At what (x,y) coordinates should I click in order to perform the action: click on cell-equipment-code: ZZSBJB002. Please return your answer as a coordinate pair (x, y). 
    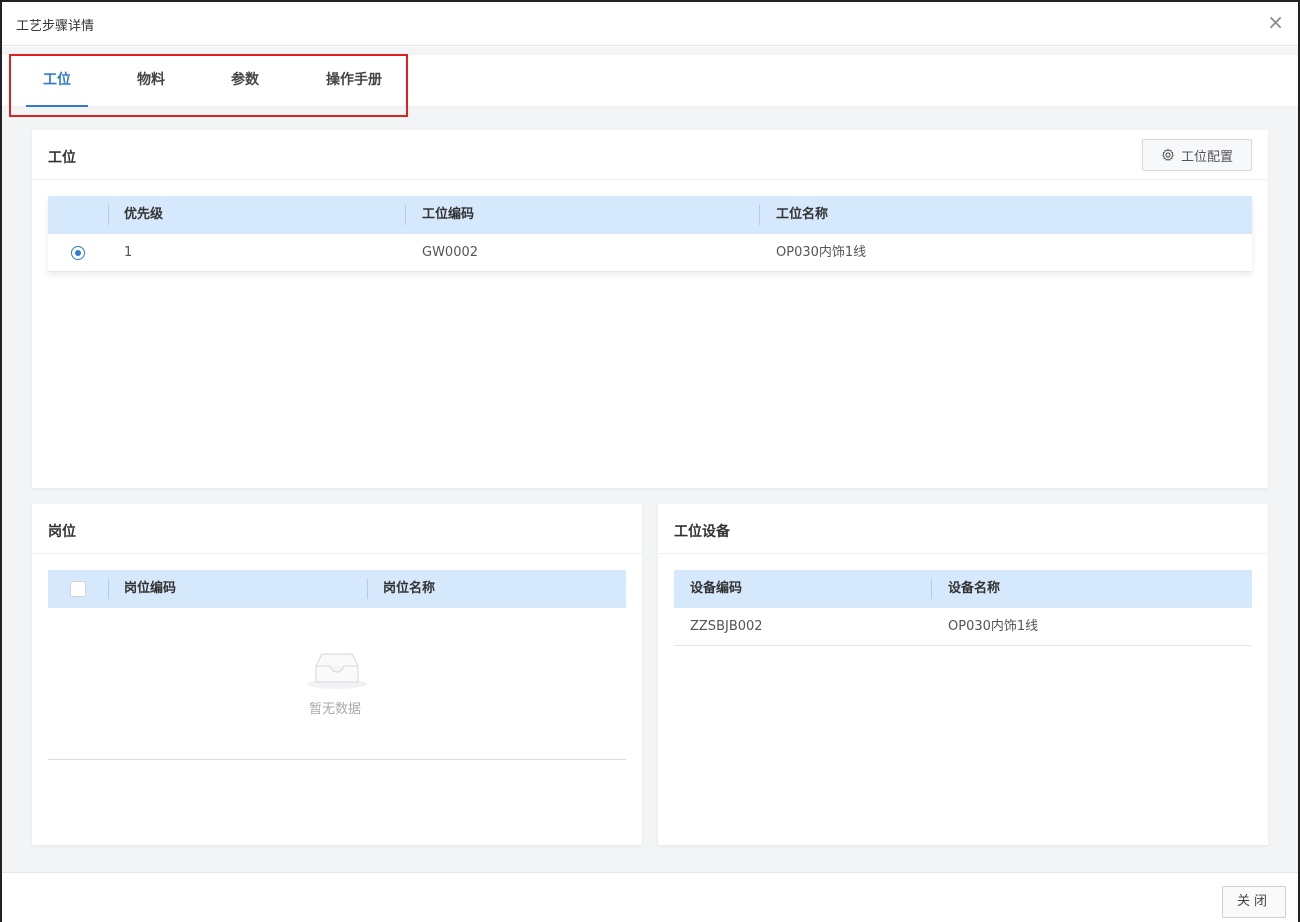
    Looking at the image, I should click on (726, 626).